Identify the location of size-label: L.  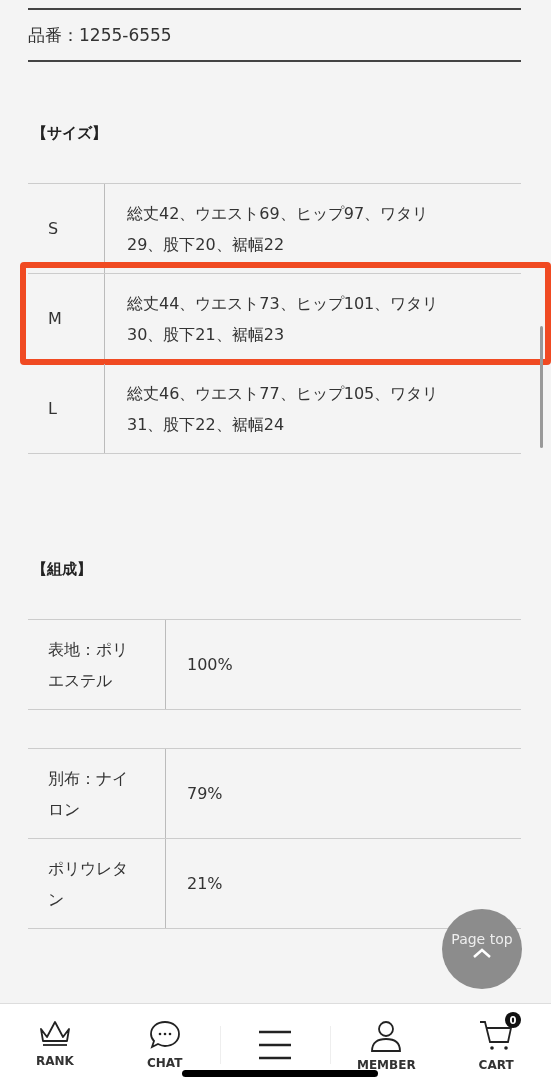
(52, 408).